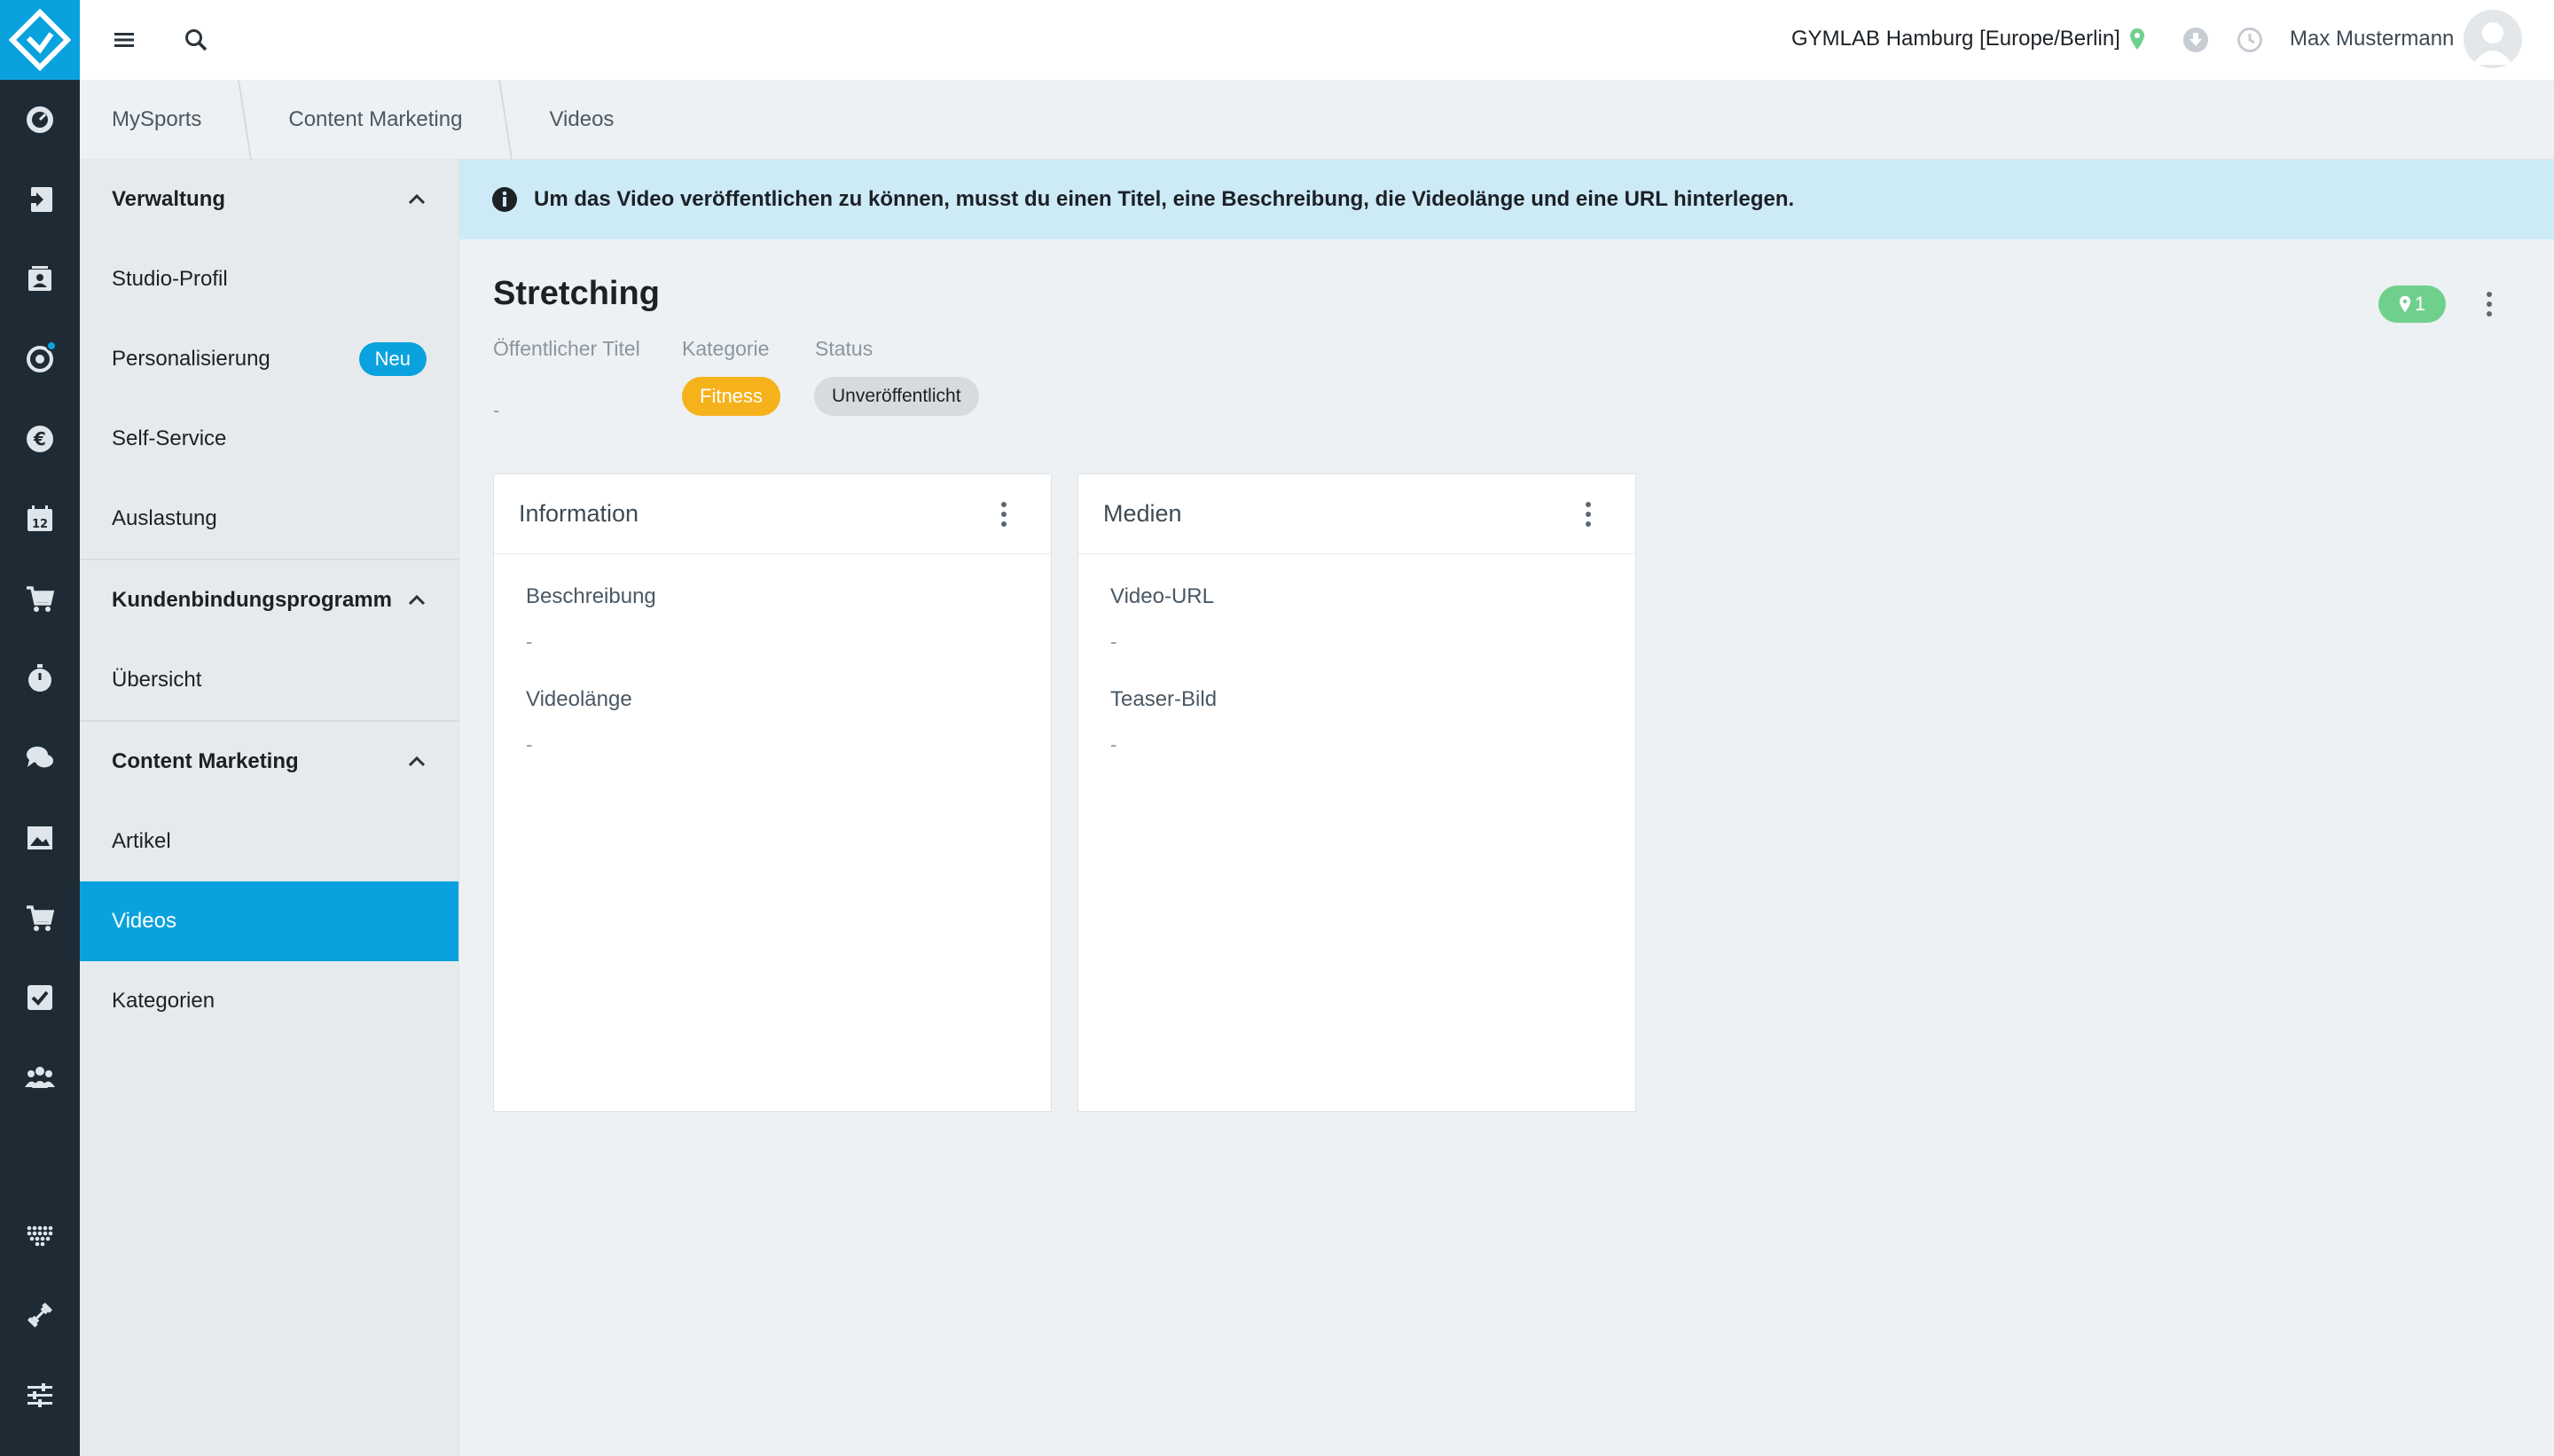 Image resolution: width=2554 pixels, height=1456 pixels. What do you see at coordinates (40, 838) in the screenshot?
I see `image-icon` at bounding box center [40, 838].